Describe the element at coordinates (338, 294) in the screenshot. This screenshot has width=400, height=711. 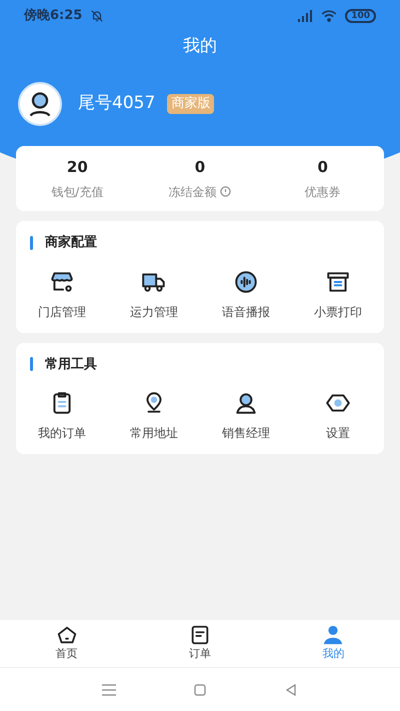
I see `menu-item: 小票打印` at that location.